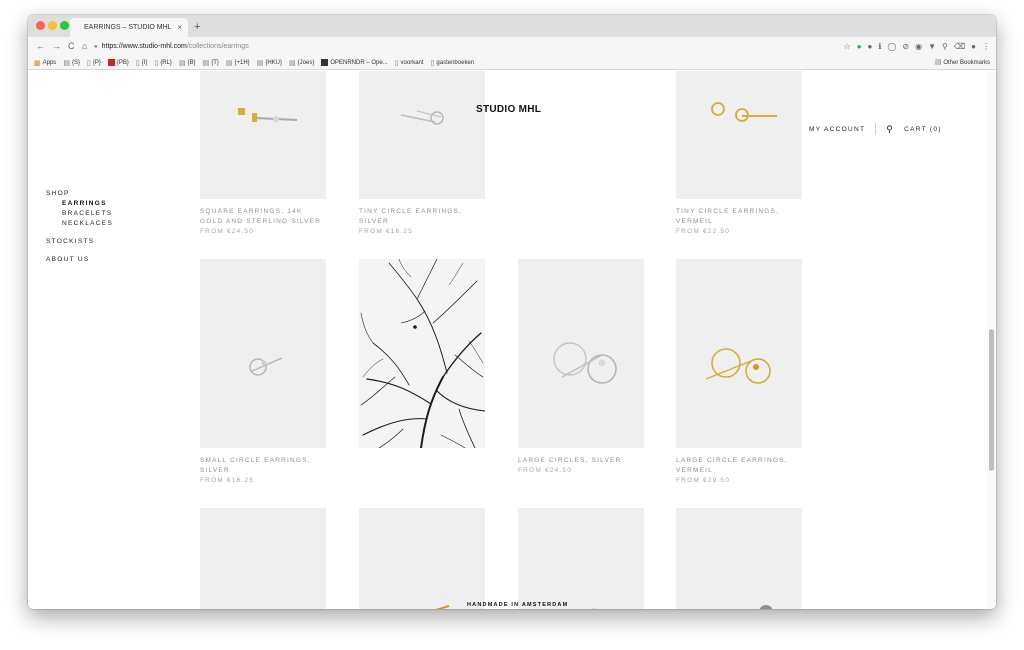 This screenshot has width=1024, height=650. What do you see at coordinates (71, 46) in the screenshot?
I see `reload-button: C` at bounding box center [71, 46].